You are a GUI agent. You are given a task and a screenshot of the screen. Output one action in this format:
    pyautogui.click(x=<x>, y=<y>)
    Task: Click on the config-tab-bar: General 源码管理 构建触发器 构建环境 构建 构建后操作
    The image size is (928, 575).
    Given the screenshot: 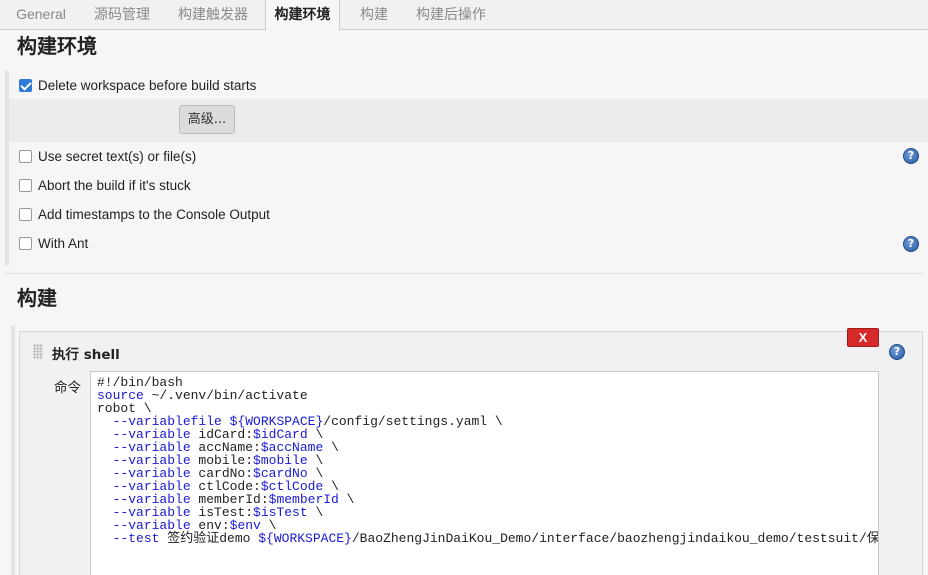 What is the action you would take?
    pyautogui.click(x=464, y=15)
    